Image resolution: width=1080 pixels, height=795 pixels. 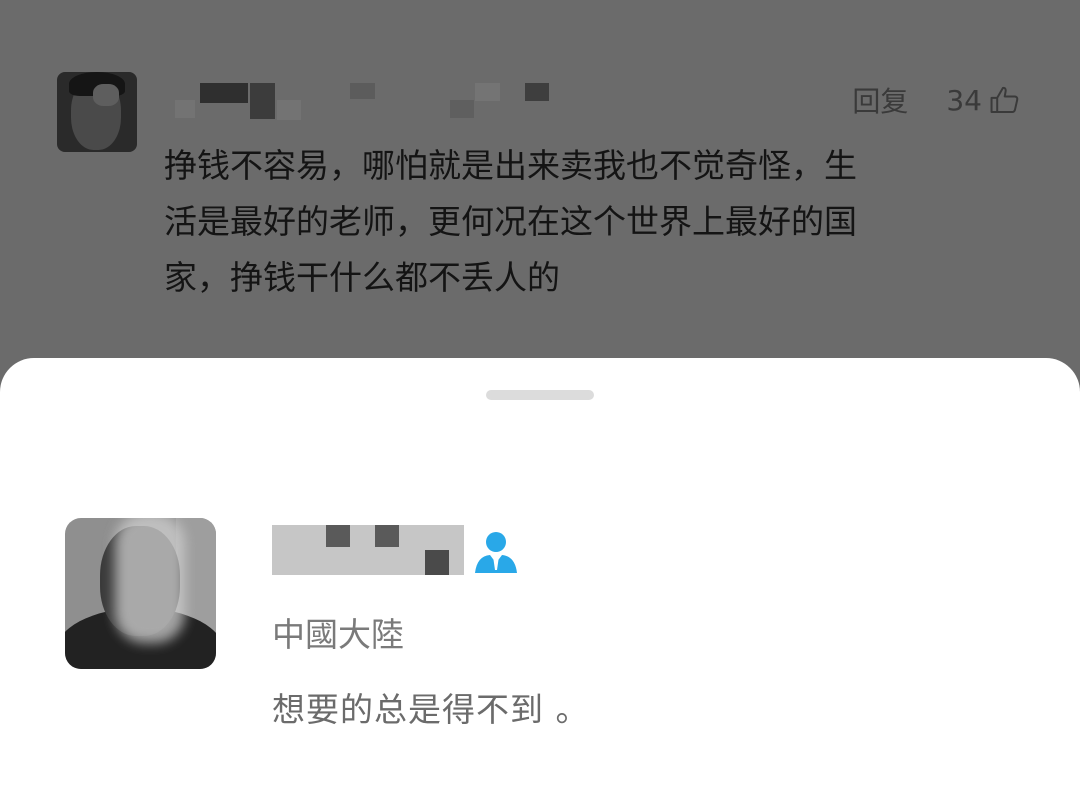 I want to click on commenter-avatar, so click(x=97, y=112).